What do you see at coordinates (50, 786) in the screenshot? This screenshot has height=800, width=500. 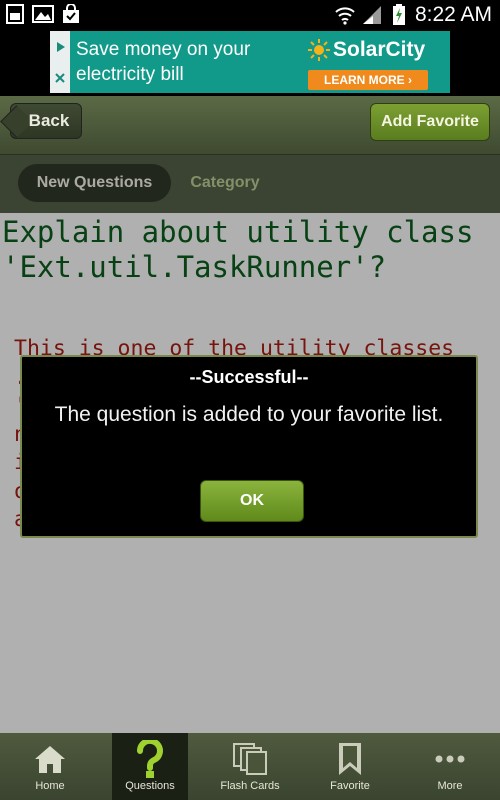 I see `nav-home-label: Home` at bounding box center [50, 786].